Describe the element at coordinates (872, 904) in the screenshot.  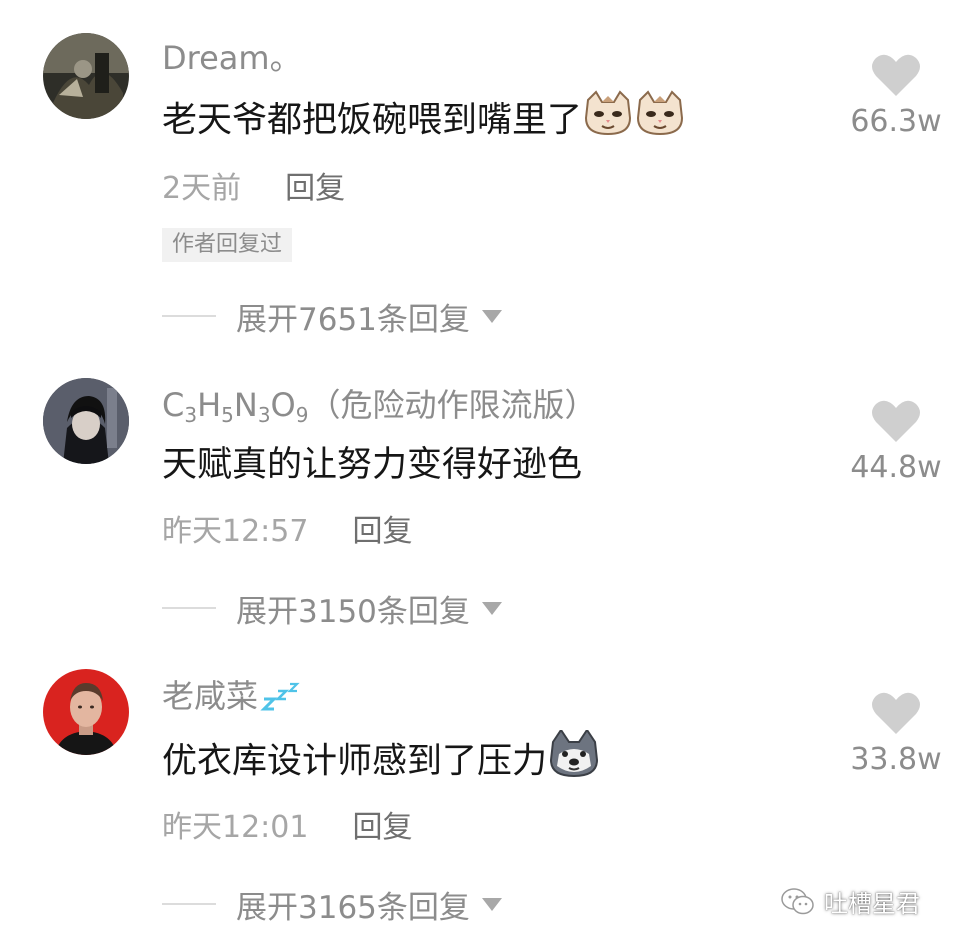
I see `watermark-text: 吐槽星君` at that location.